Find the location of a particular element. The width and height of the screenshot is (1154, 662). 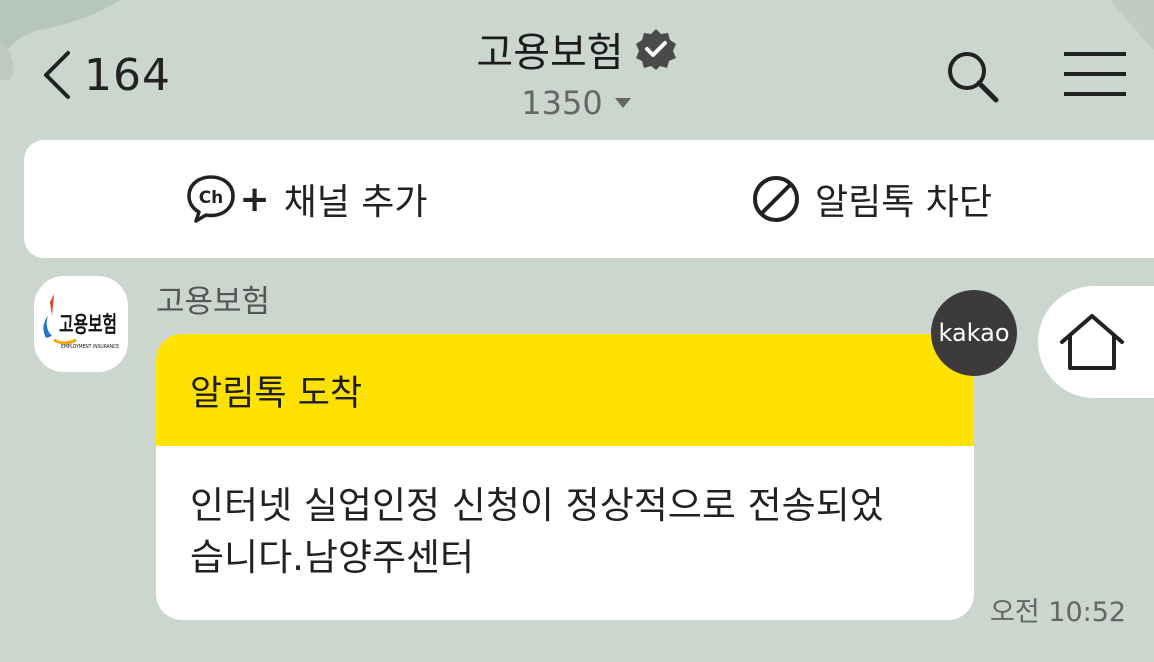

message-timestamp: 오전 10:52 is located at coordinates (1058, 612).